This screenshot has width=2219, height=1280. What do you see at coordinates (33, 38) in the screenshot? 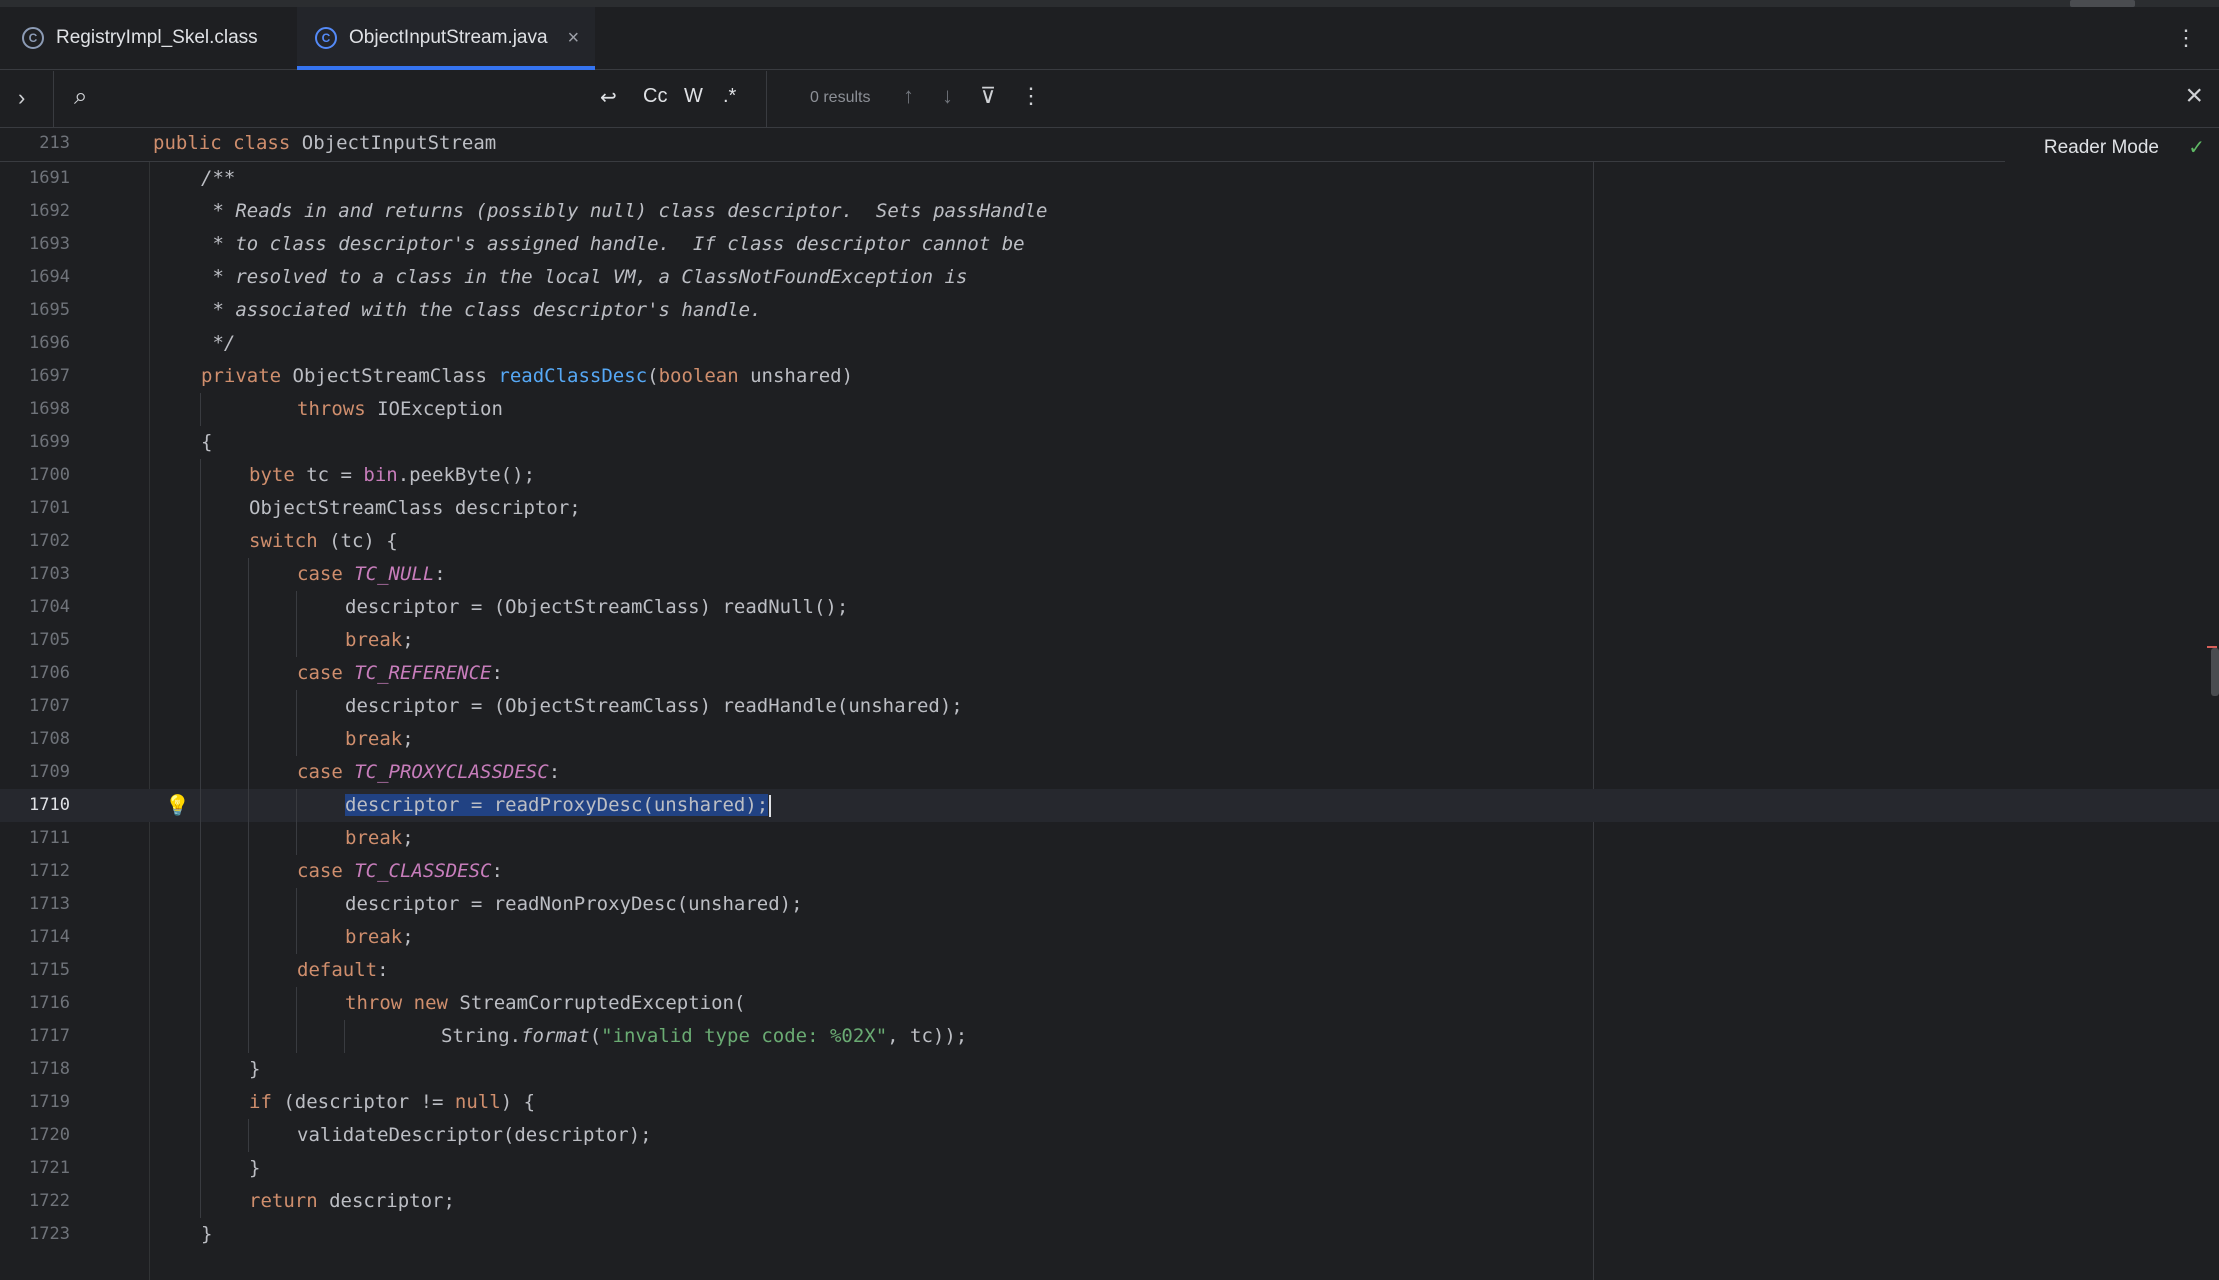
I see `class-file-icon: C` at bounding box center [33, 38].